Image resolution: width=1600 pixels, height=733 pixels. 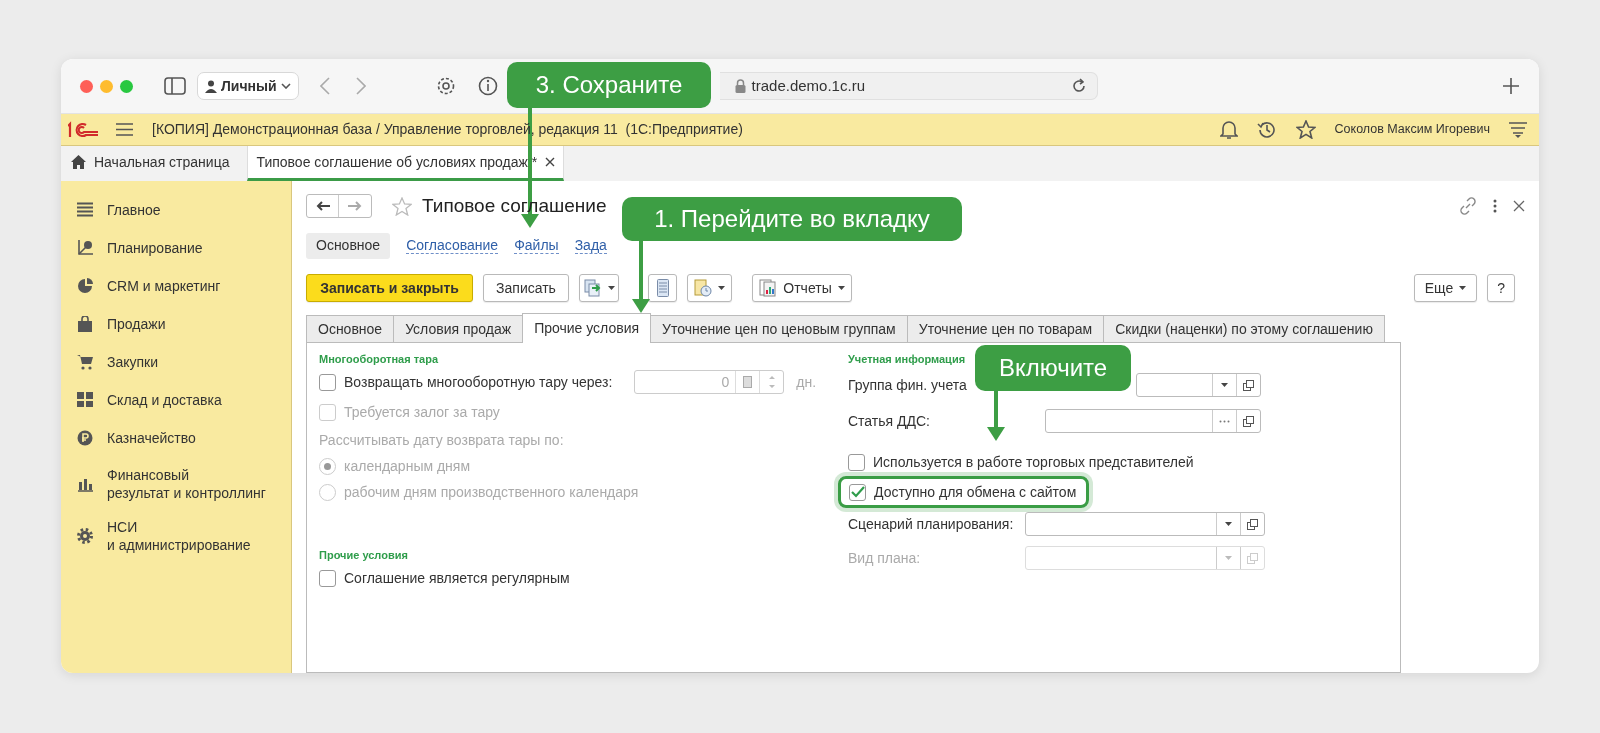 What do you see at coordinates (86, 86) in the screenshot?
I see `close-window-button` at bounding box center [86, 86].